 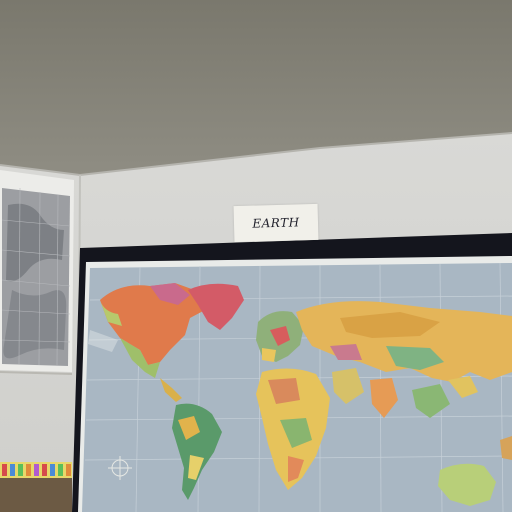 I want to click on earth-label-card: EARTH, so click(x=276, y=223).